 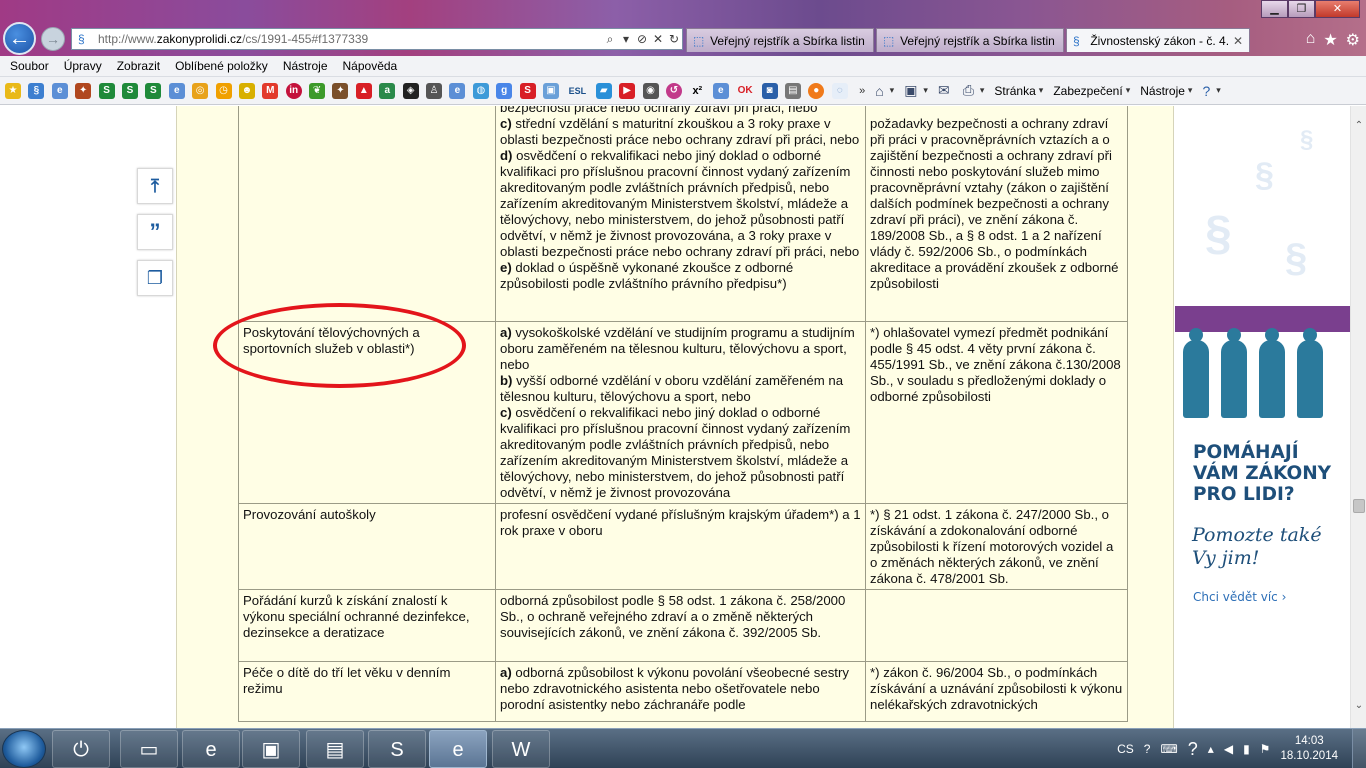 I want to click on fav-a-icon: a, so click(x=387, y=90).